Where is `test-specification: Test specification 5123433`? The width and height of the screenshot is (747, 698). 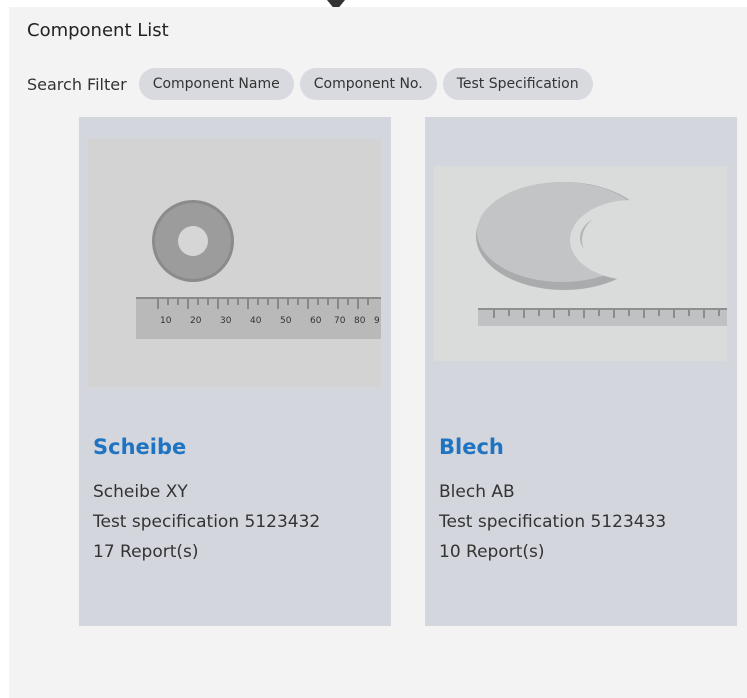 test-specification: Test specification 5123433 is located at coordinates (553, 522).